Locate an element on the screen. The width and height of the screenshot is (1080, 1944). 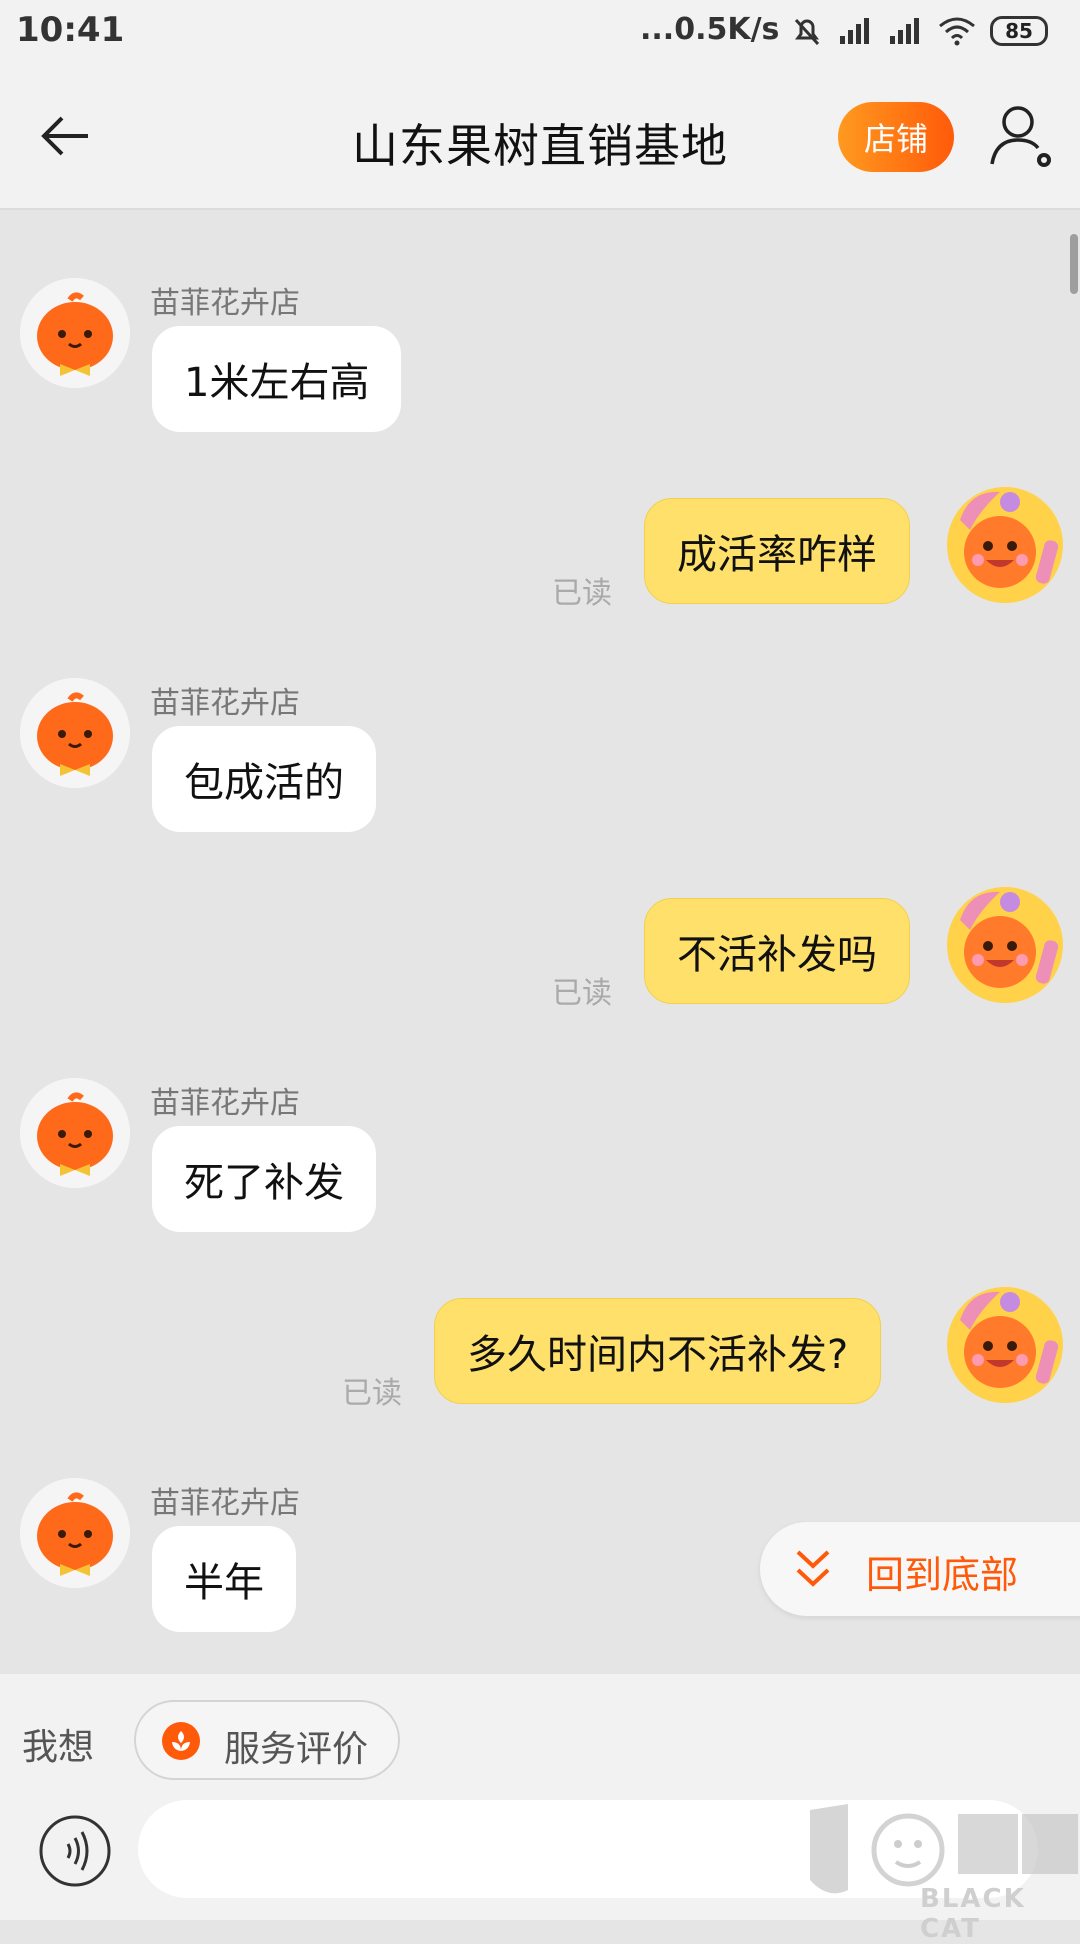
status-bar: 10:41 ...0.5K/s 85 is located at coordinates (540, 33).